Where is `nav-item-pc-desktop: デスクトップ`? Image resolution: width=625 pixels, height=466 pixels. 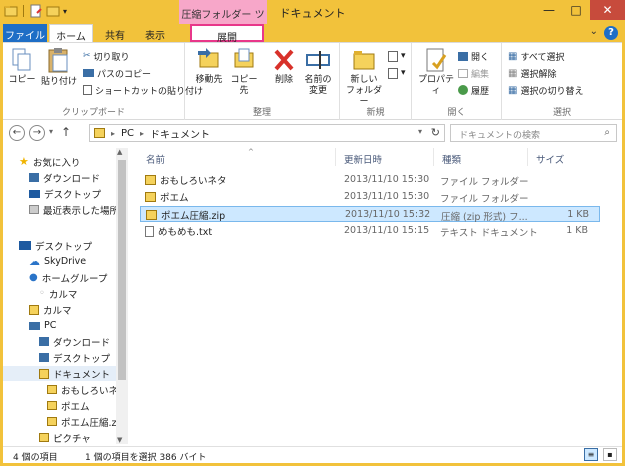 nav-item-pc-desktop: デスクトップ is located at coordinates (74, 357).